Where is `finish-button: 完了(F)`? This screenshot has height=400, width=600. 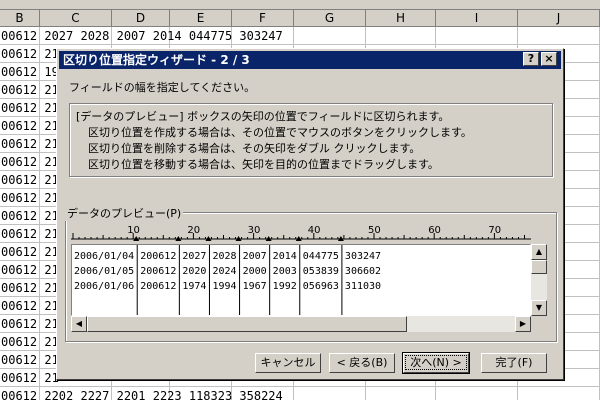 finish-button: 完了(F) is located at coordinates (514, 363).